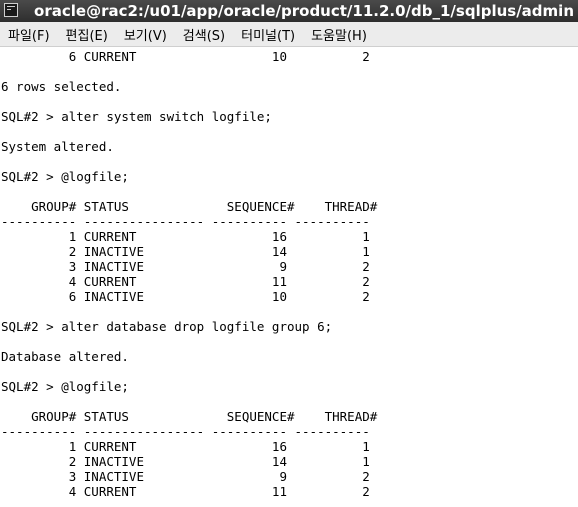  Describe the element at coordinates (185, 56) in the screenshot. I see `terminal-line: 6 CURRENT 10 2` at that location.